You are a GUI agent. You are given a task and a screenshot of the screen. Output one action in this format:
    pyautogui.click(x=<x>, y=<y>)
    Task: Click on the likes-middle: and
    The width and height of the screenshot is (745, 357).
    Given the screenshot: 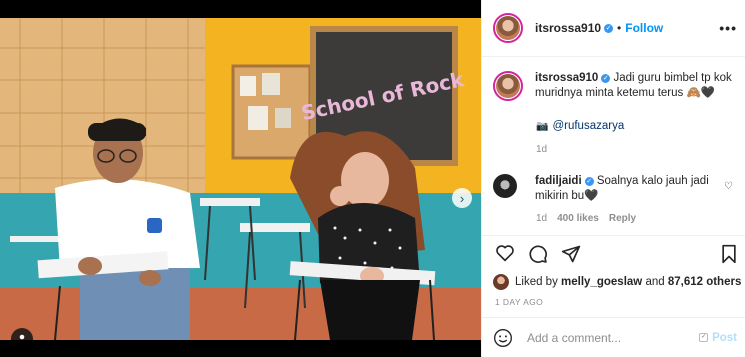 What is the action you would take?
    pyautogui.click(x=655, y=282)
    